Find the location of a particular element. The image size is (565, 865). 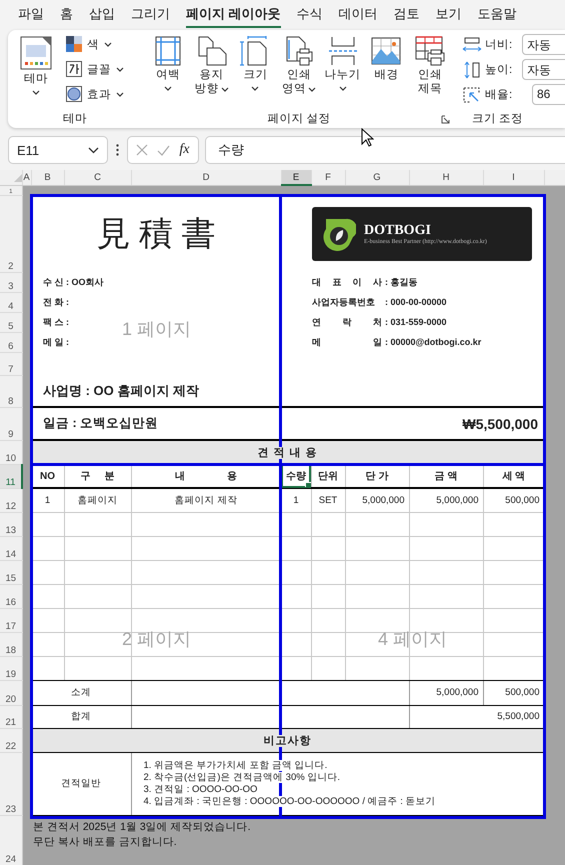

menu-tab: 수식 is located at coordinates (309, 15).